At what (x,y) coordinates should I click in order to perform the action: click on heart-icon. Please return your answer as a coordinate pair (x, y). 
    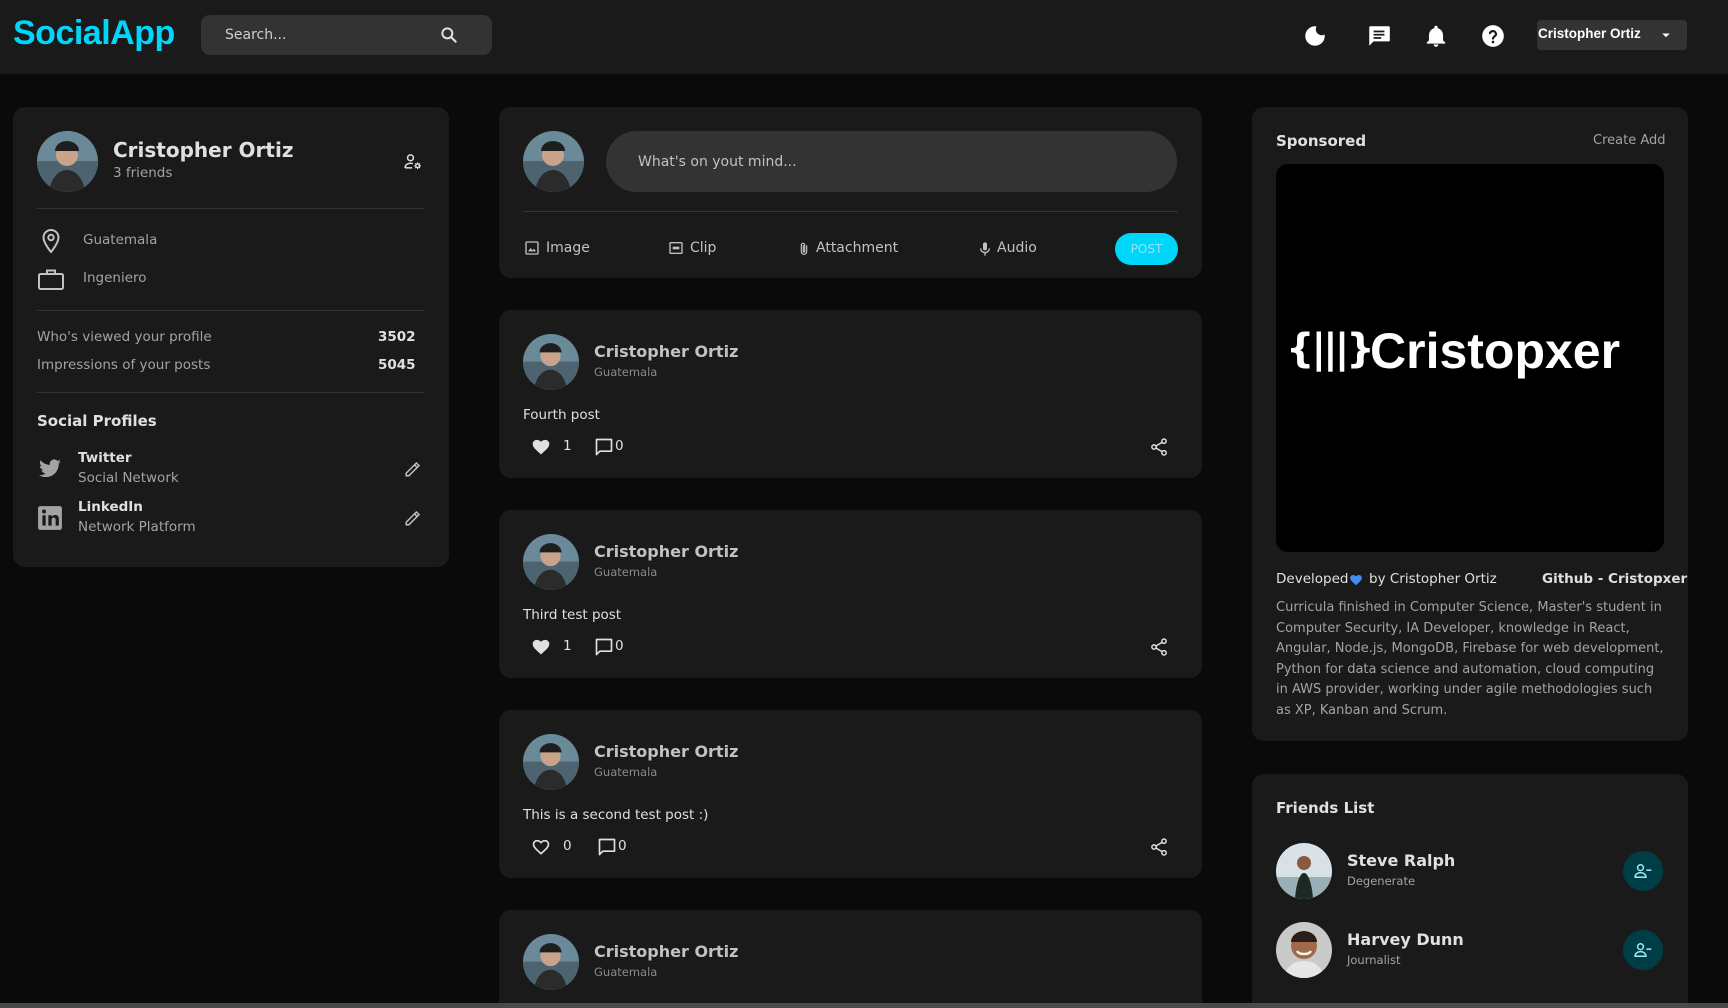
    Looking at the image, I should click on (1356, 580).